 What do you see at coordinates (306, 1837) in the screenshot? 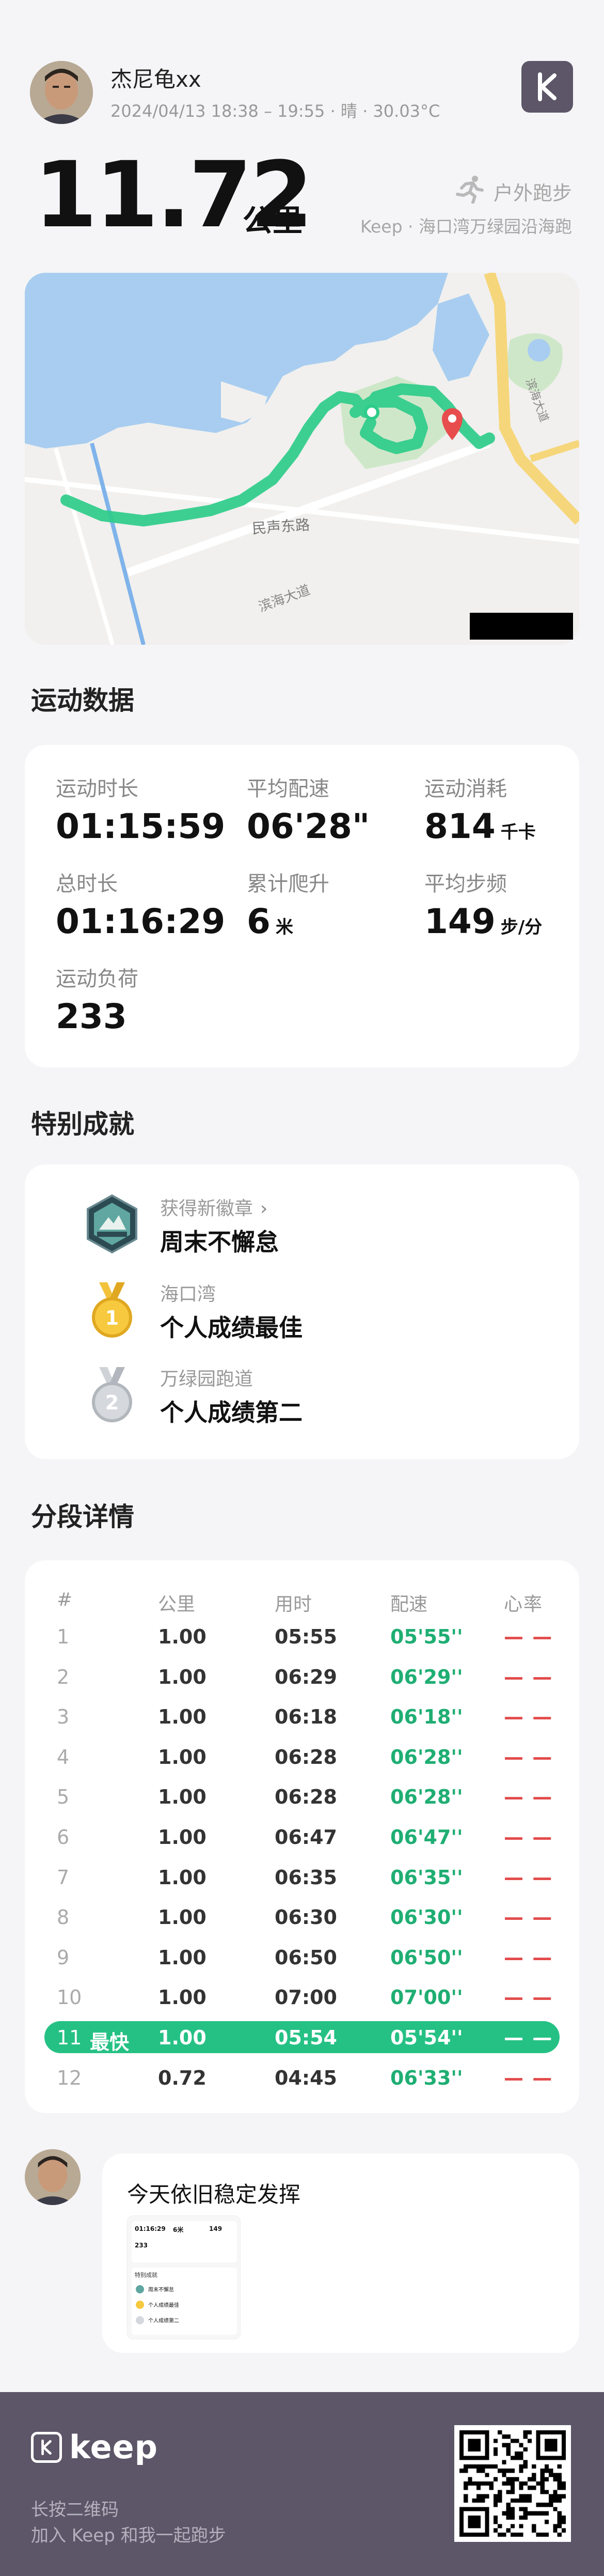
I see `split-time: 06:47` at bounding box center [306, 1837].